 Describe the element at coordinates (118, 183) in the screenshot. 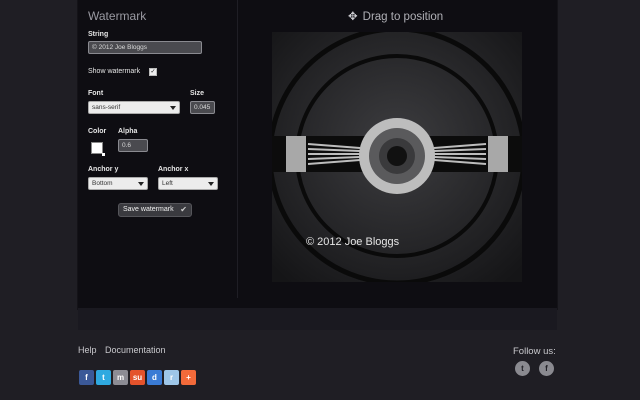

I see `anchor-y-select: Bottom` at that location.